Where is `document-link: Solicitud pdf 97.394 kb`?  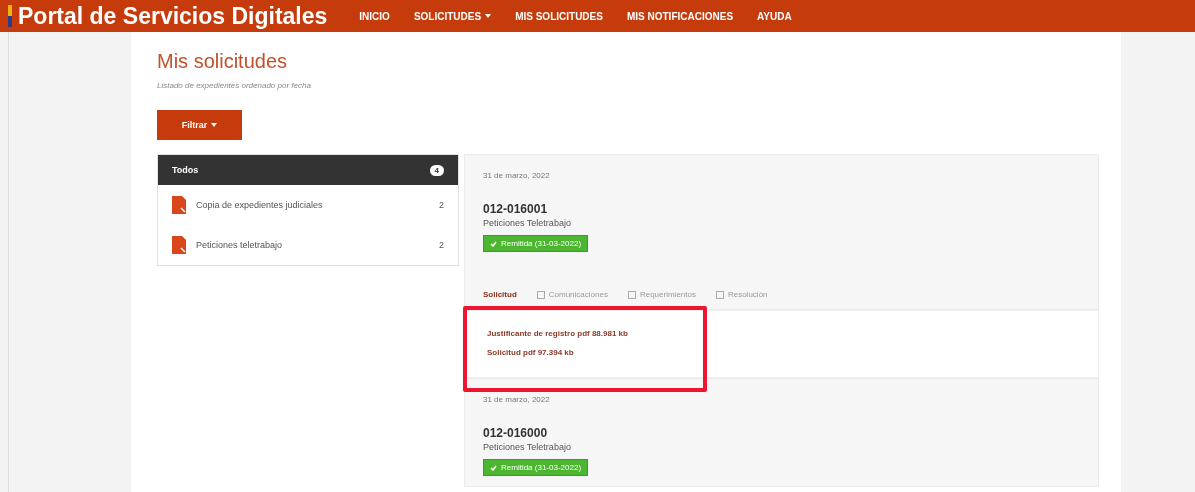 document-link: Solicitud pdf 97.394 kb is located at coordinates (781, 352).